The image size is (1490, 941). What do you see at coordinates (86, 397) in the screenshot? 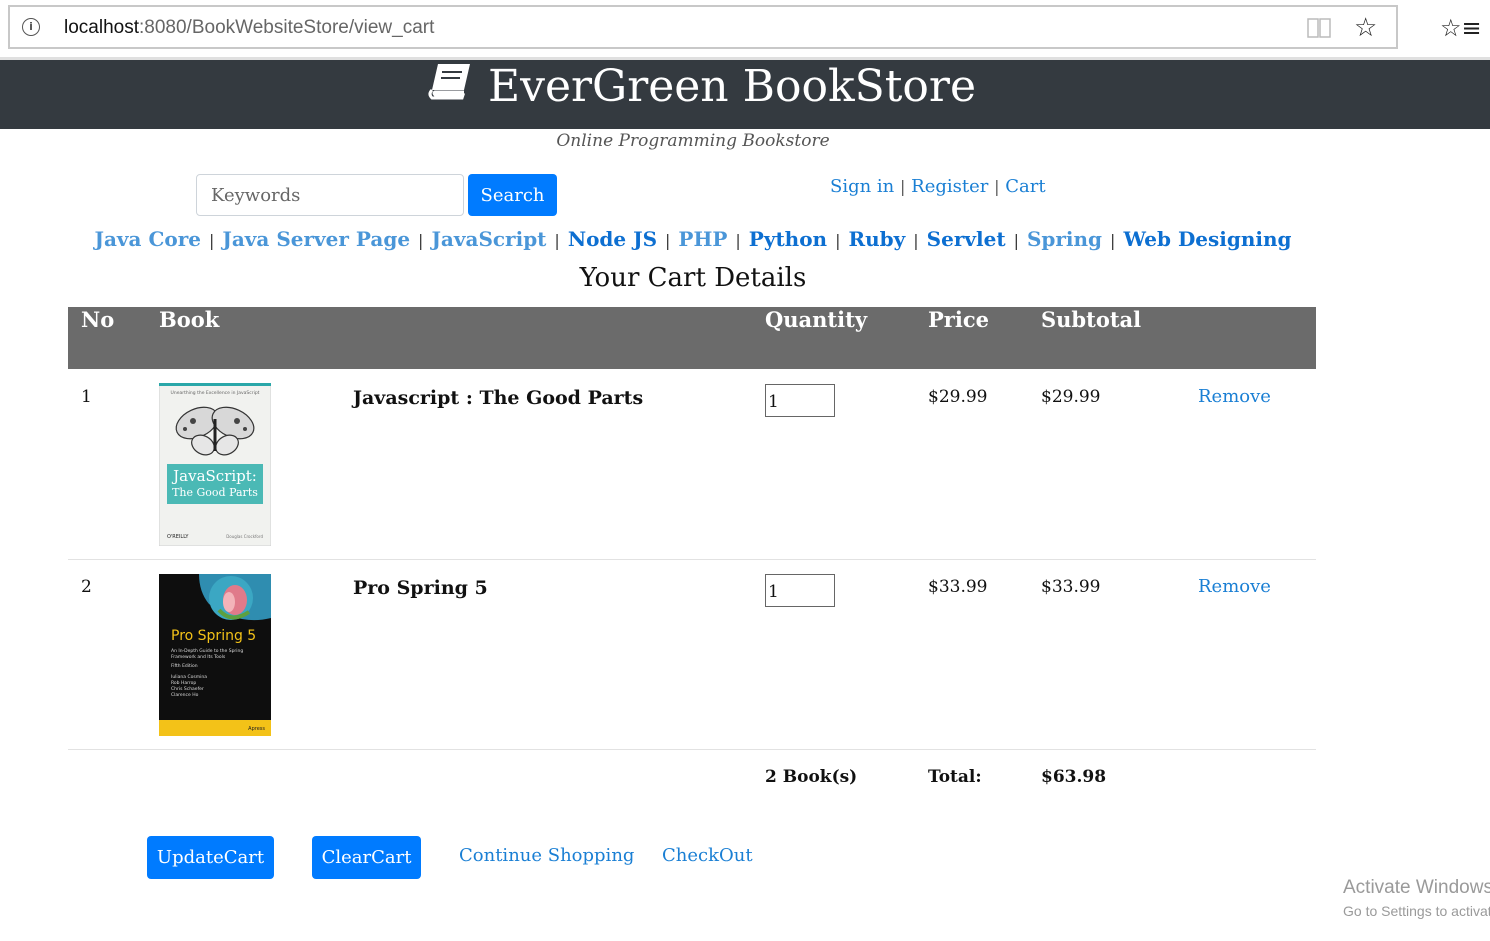
I see `row-number: 1` at bounding box center [86, 397].